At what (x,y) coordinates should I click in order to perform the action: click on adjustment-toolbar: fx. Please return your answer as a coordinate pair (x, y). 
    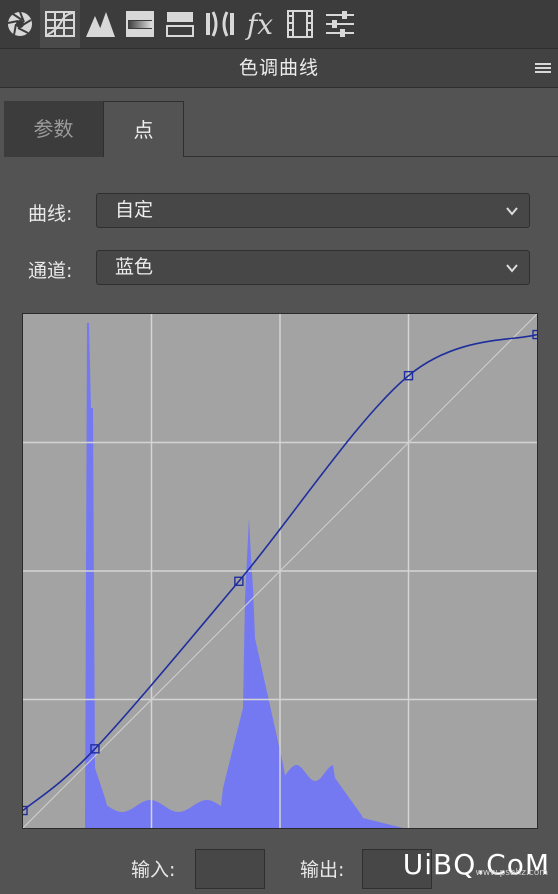
    Looking at the image, I should click on (279, 24).